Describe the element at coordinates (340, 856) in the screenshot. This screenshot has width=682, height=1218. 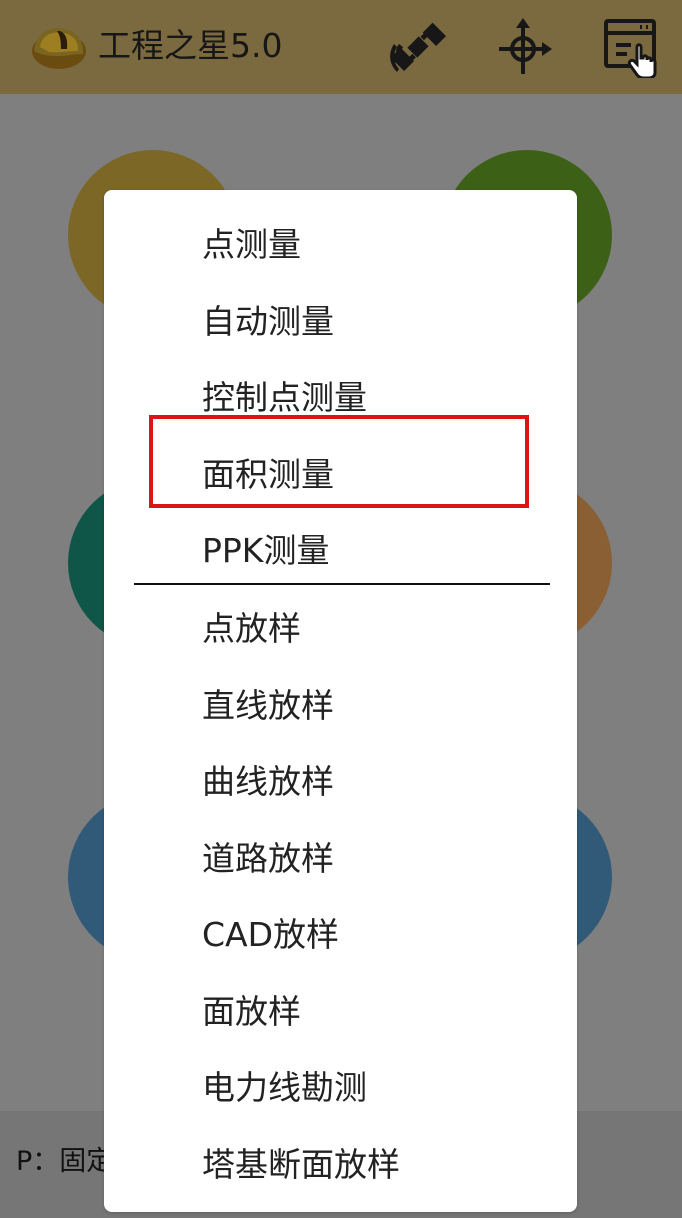
I see `menu-item-road-stakeout: 道路放样` at that location.